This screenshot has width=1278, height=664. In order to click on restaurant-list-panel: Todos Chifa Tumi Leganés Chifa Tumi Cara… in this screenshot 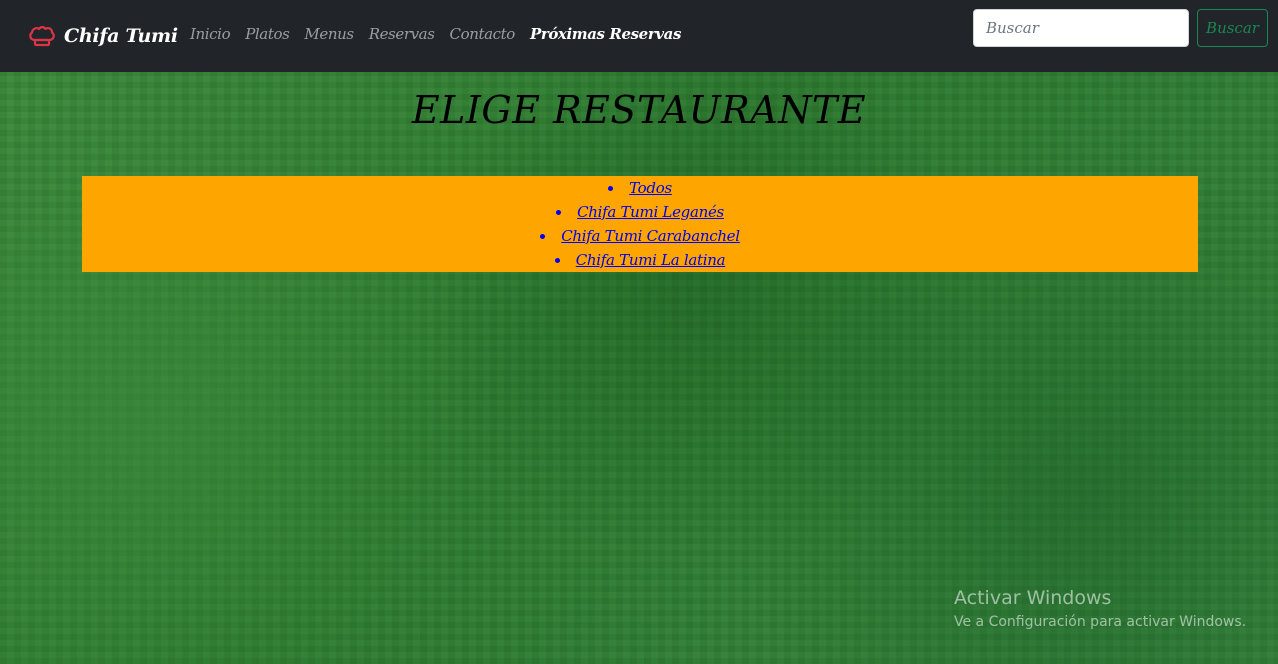, I will do `click(640, 224)`.